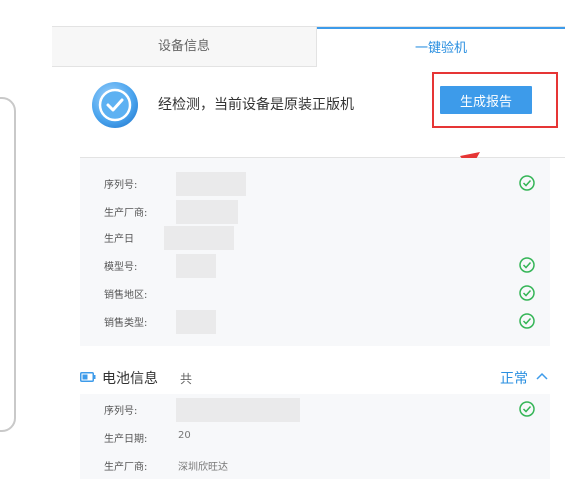 The image size is (565, 479). Describe the element at coordinates (315, 322) in the screenshot. I see `device-row-sales-type: 销售类型:` at that location.